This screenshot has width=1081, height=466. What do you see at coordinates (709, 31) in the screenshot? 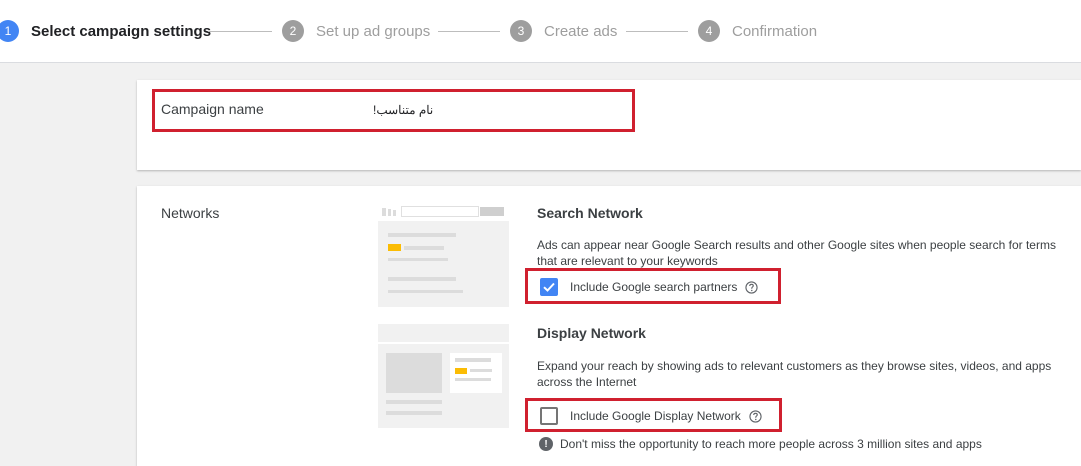
I see `step-number-4: 4` at bounding box center [709, 31].